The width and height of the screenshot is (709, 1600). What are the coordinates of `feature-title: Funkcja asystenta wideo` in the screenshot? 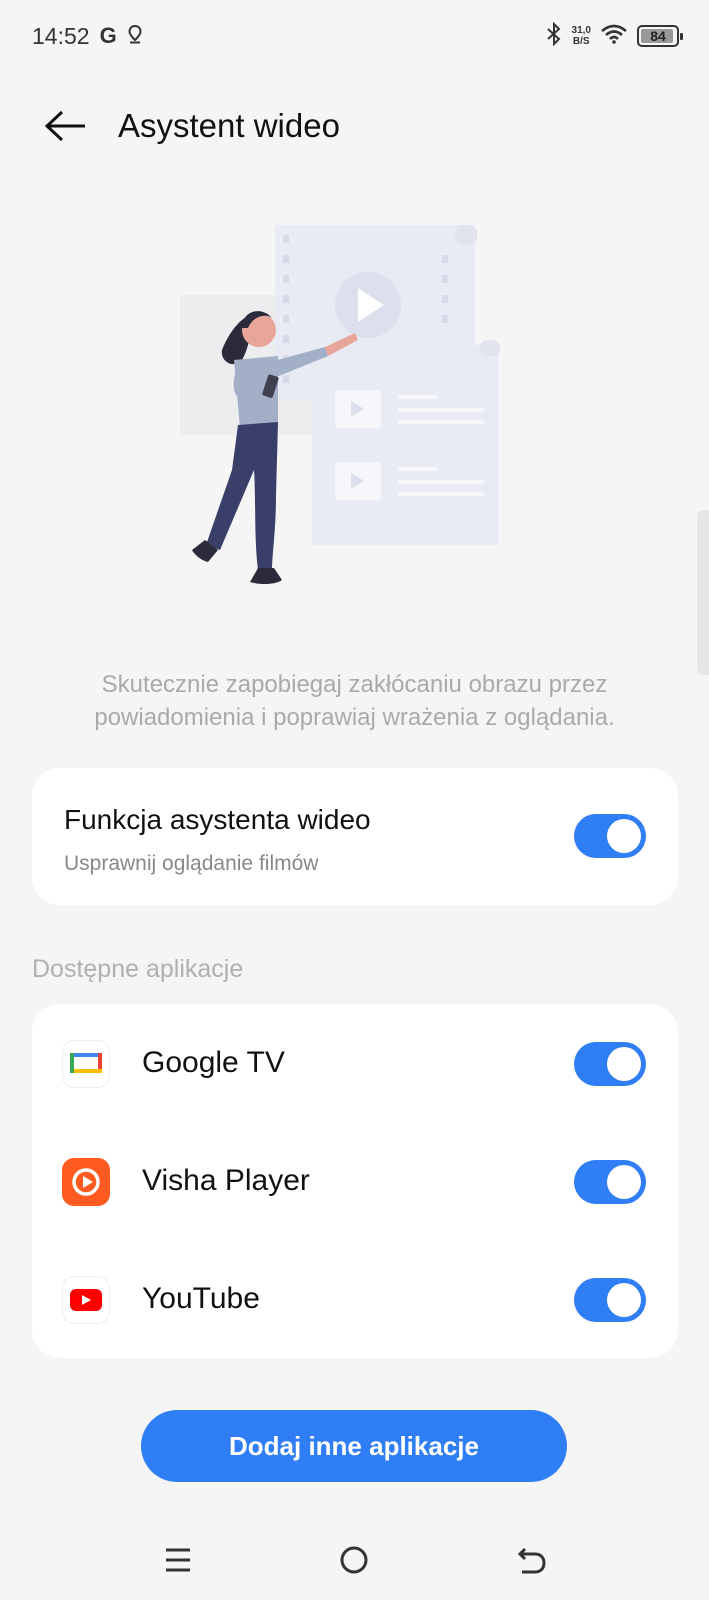 It's located at (217, 819).